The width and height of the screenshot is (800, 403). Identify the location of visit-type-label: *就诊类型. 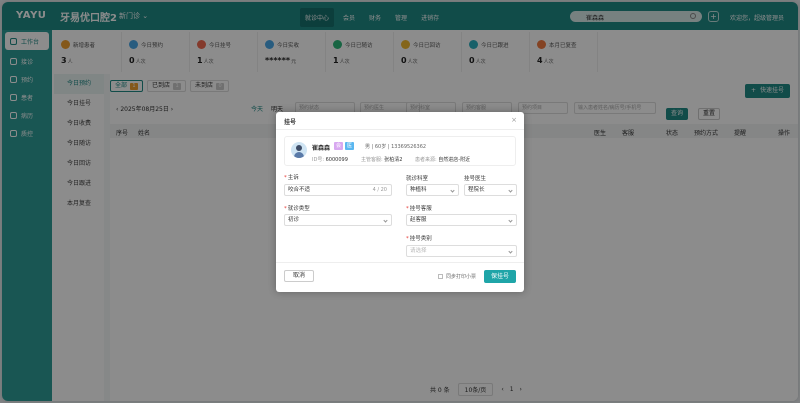
(297, 209).